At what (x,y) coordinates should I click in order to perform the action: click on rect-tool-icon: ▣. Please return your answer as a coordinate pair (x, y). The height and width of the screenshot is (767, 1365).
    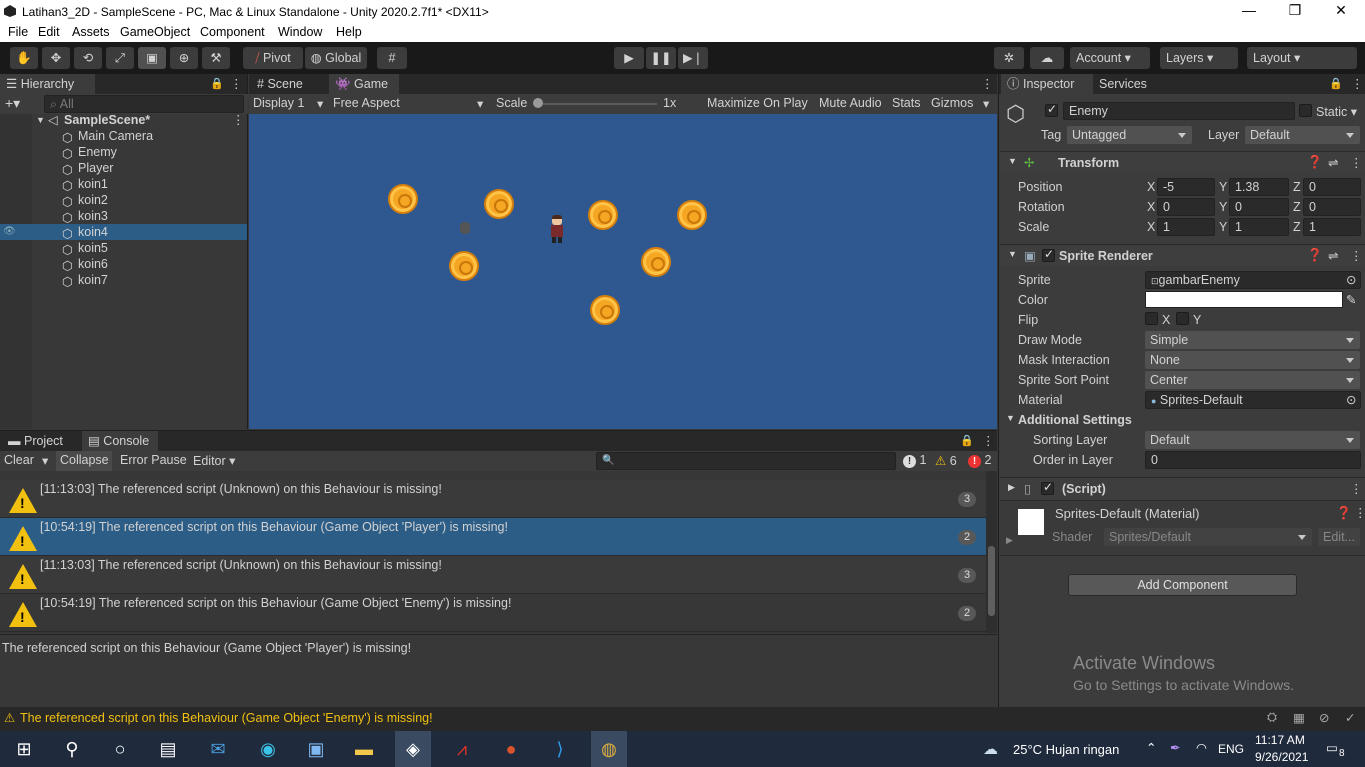
    Looking at the image, I should click on (152, 58).